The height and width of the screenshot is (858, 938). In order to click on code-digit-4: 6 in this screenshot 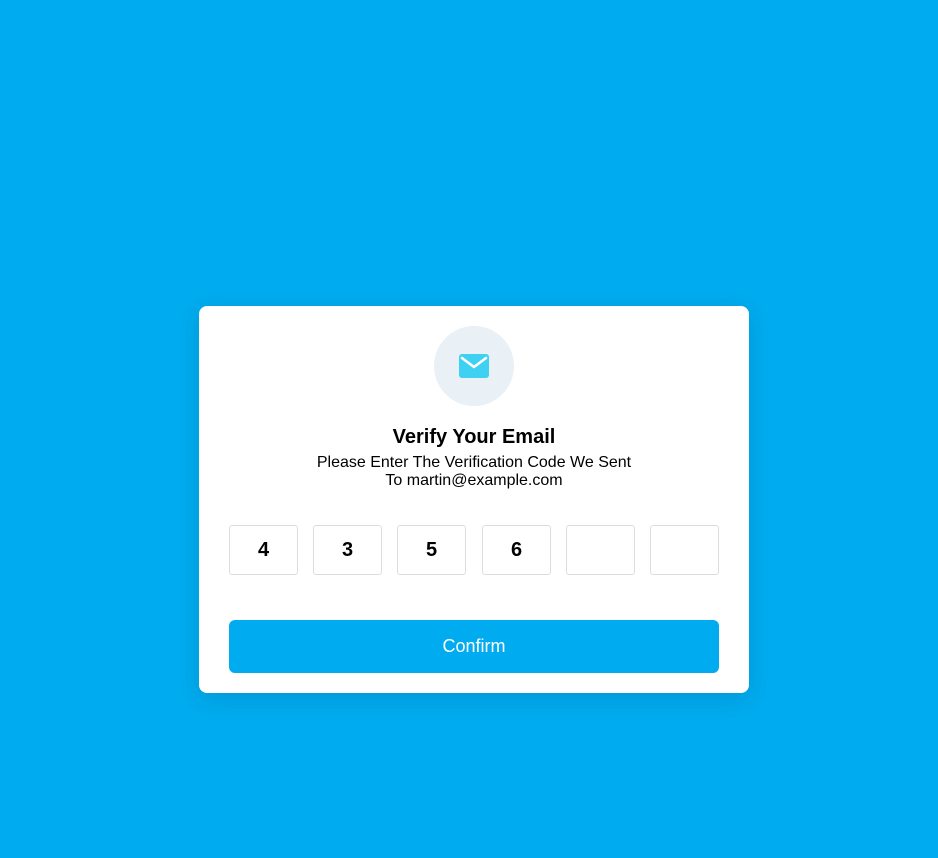, I will do `click(516, 550)`.